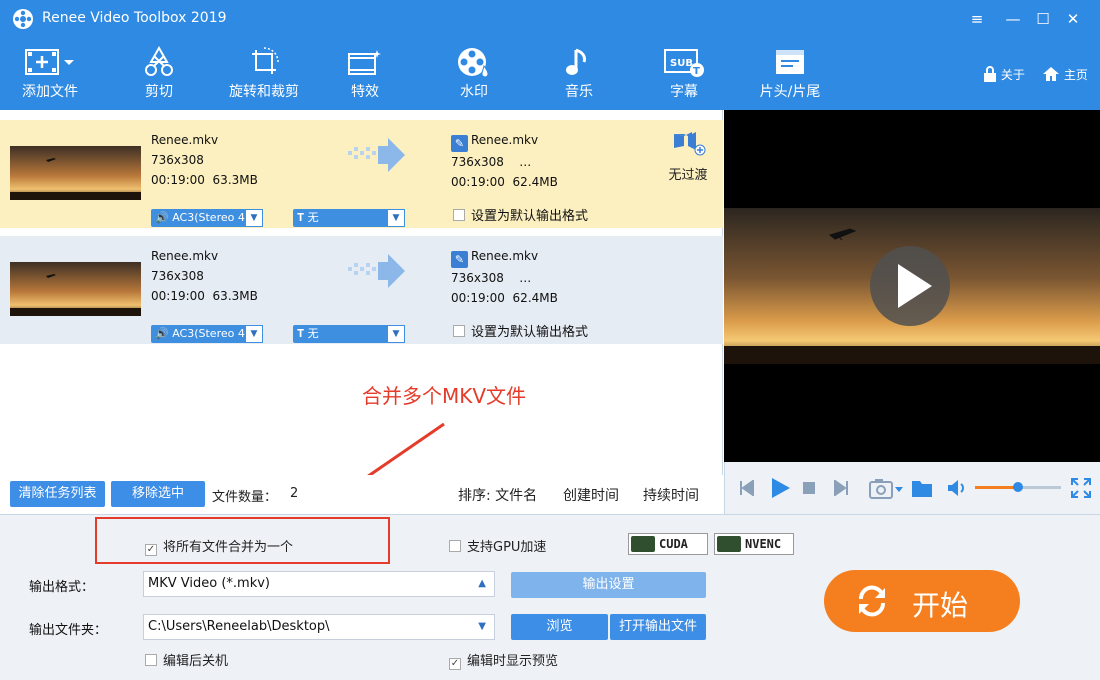 The image size is (1100, 680). I want to click on subtitle-button: SUB T 字幕, so click(684, 73).